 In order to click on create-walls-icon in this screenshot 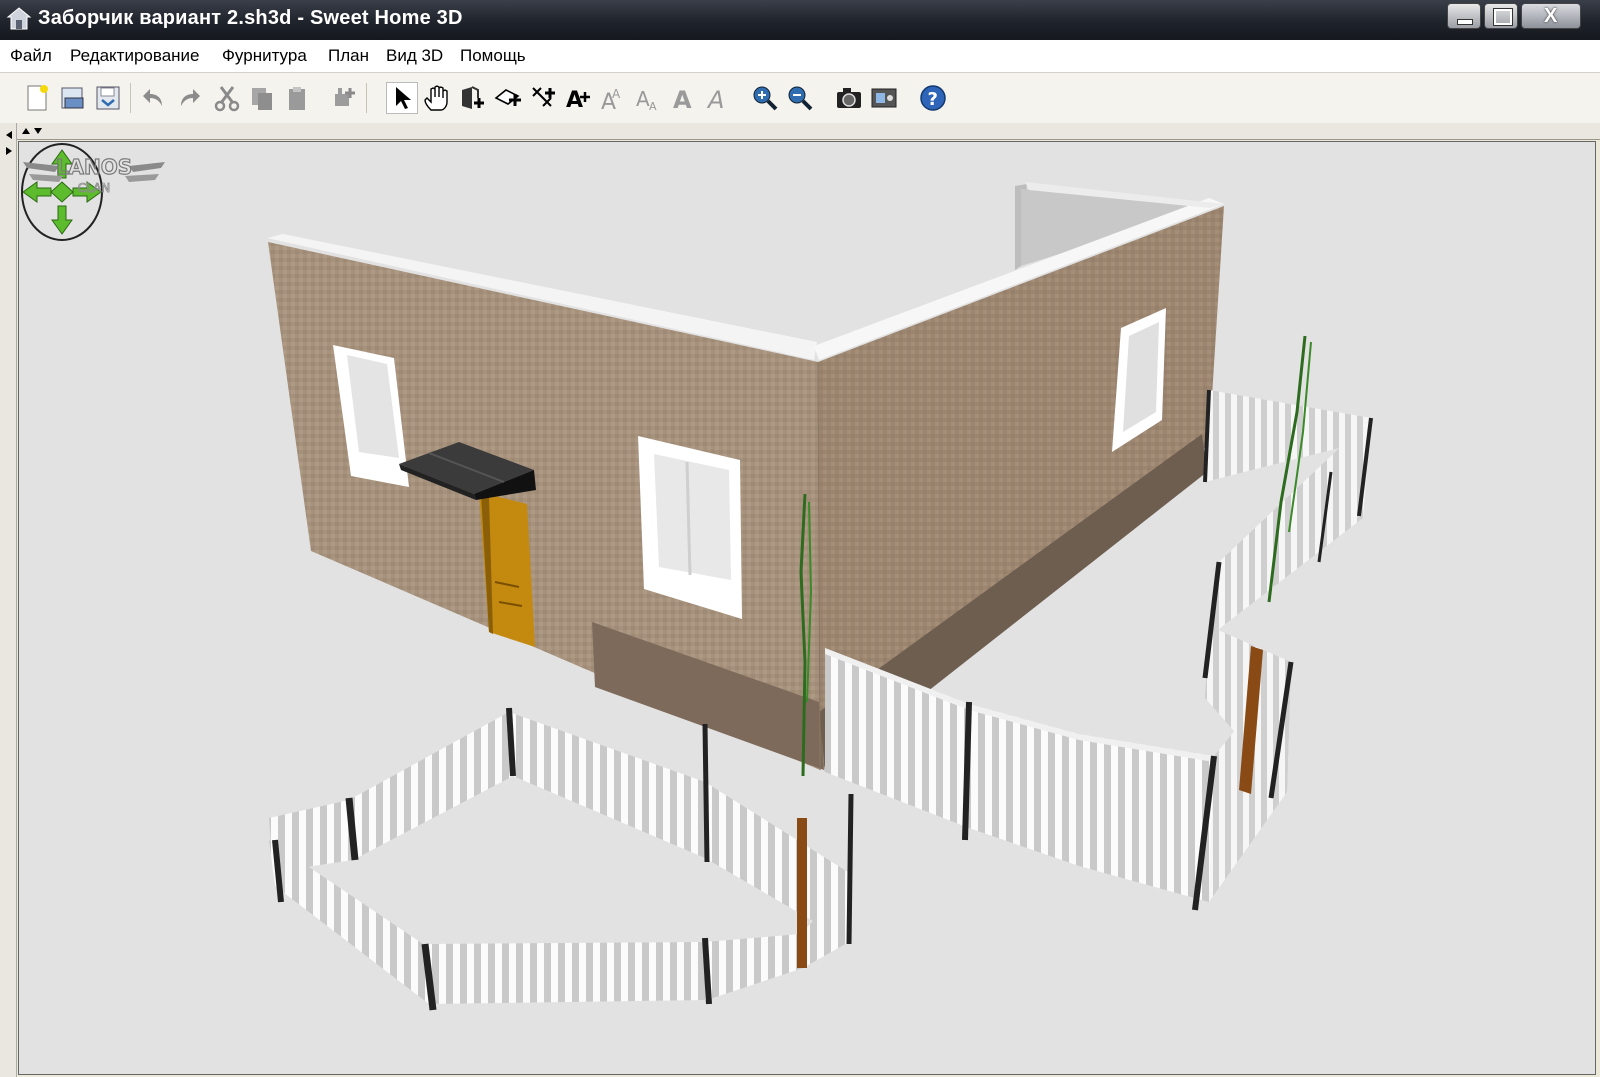, I will do `click(473, 97)`.